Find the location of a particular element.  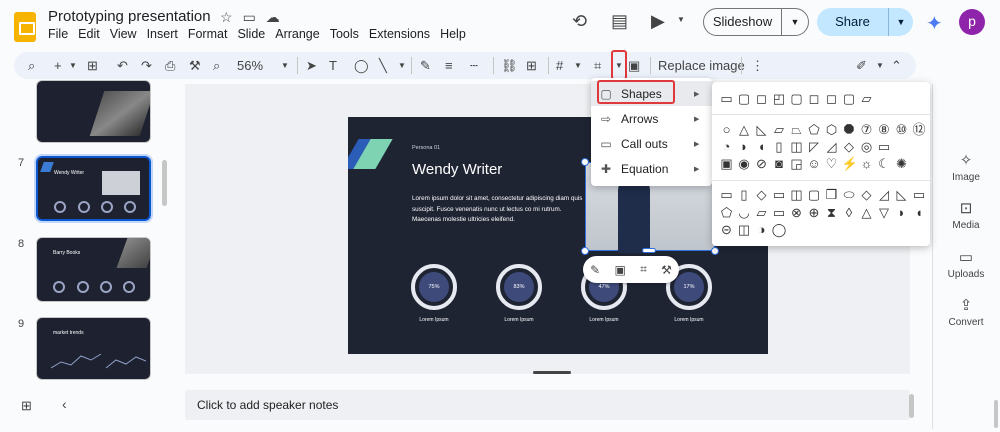

undo-icon: ↶ is located at coordinates (122, 66).